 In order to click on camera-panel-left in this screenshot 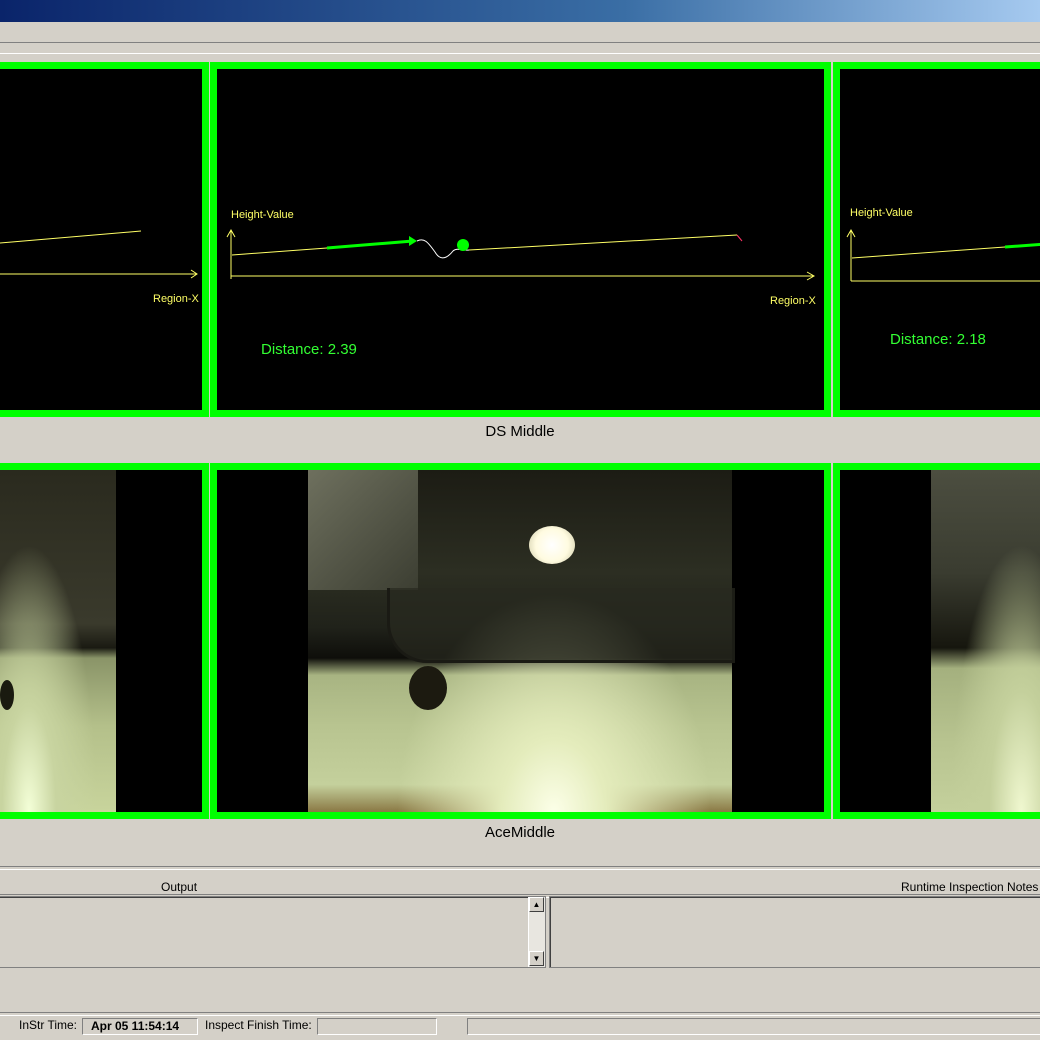, I will do `click(104, 641)`.